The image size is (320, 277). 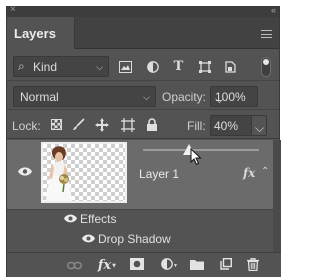 What do you see at coordinates (143, 125) in the screenshot?
I see `lock-row: Lock: Fill: 40% ⌵` at bounding box center [143, 125].